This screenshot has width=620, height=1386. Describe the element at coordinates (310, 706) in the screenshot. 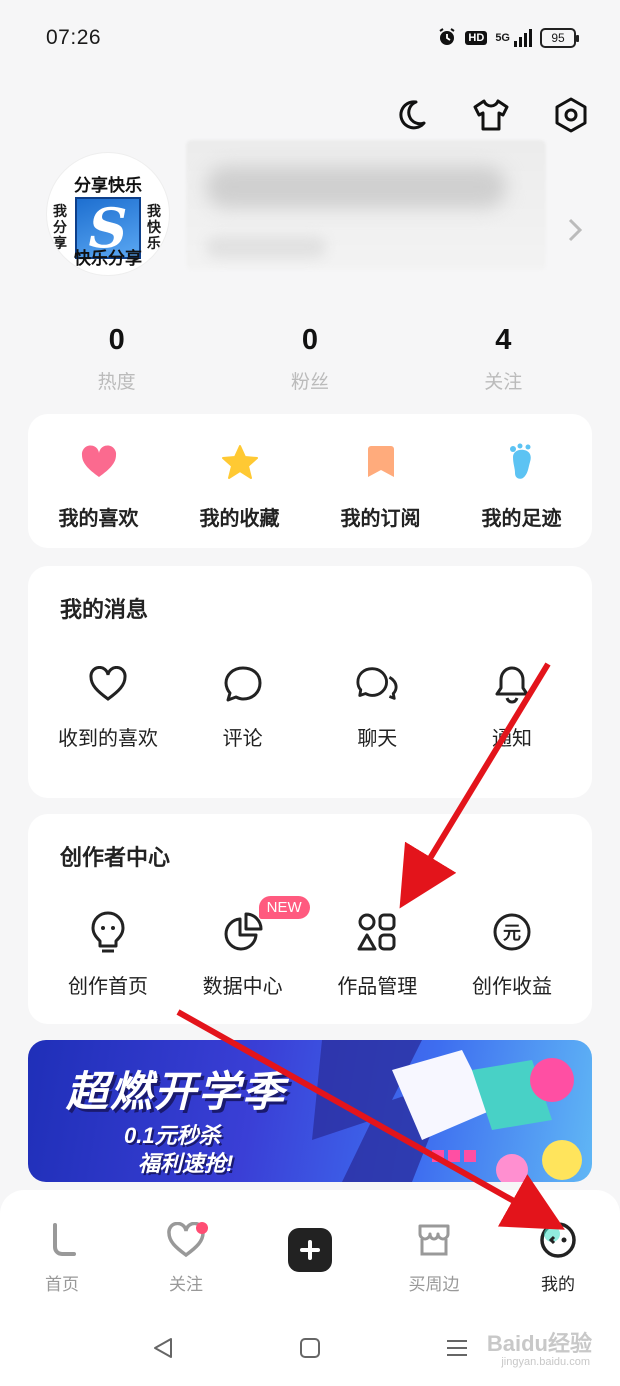

I see `messages-grid: 收到的喜欢 评论 聊天 通知` at that location.